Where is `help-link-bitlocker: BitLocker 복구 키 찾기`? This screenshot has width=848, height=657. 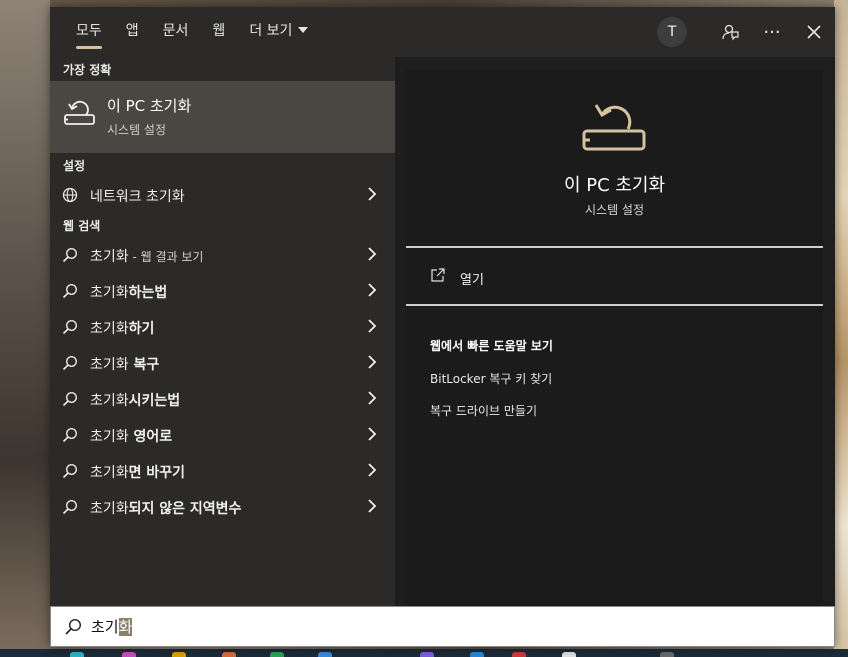 help-link-bitlocker: BitLocker 복구 키 찾기 is located at coordinates (491, 378).